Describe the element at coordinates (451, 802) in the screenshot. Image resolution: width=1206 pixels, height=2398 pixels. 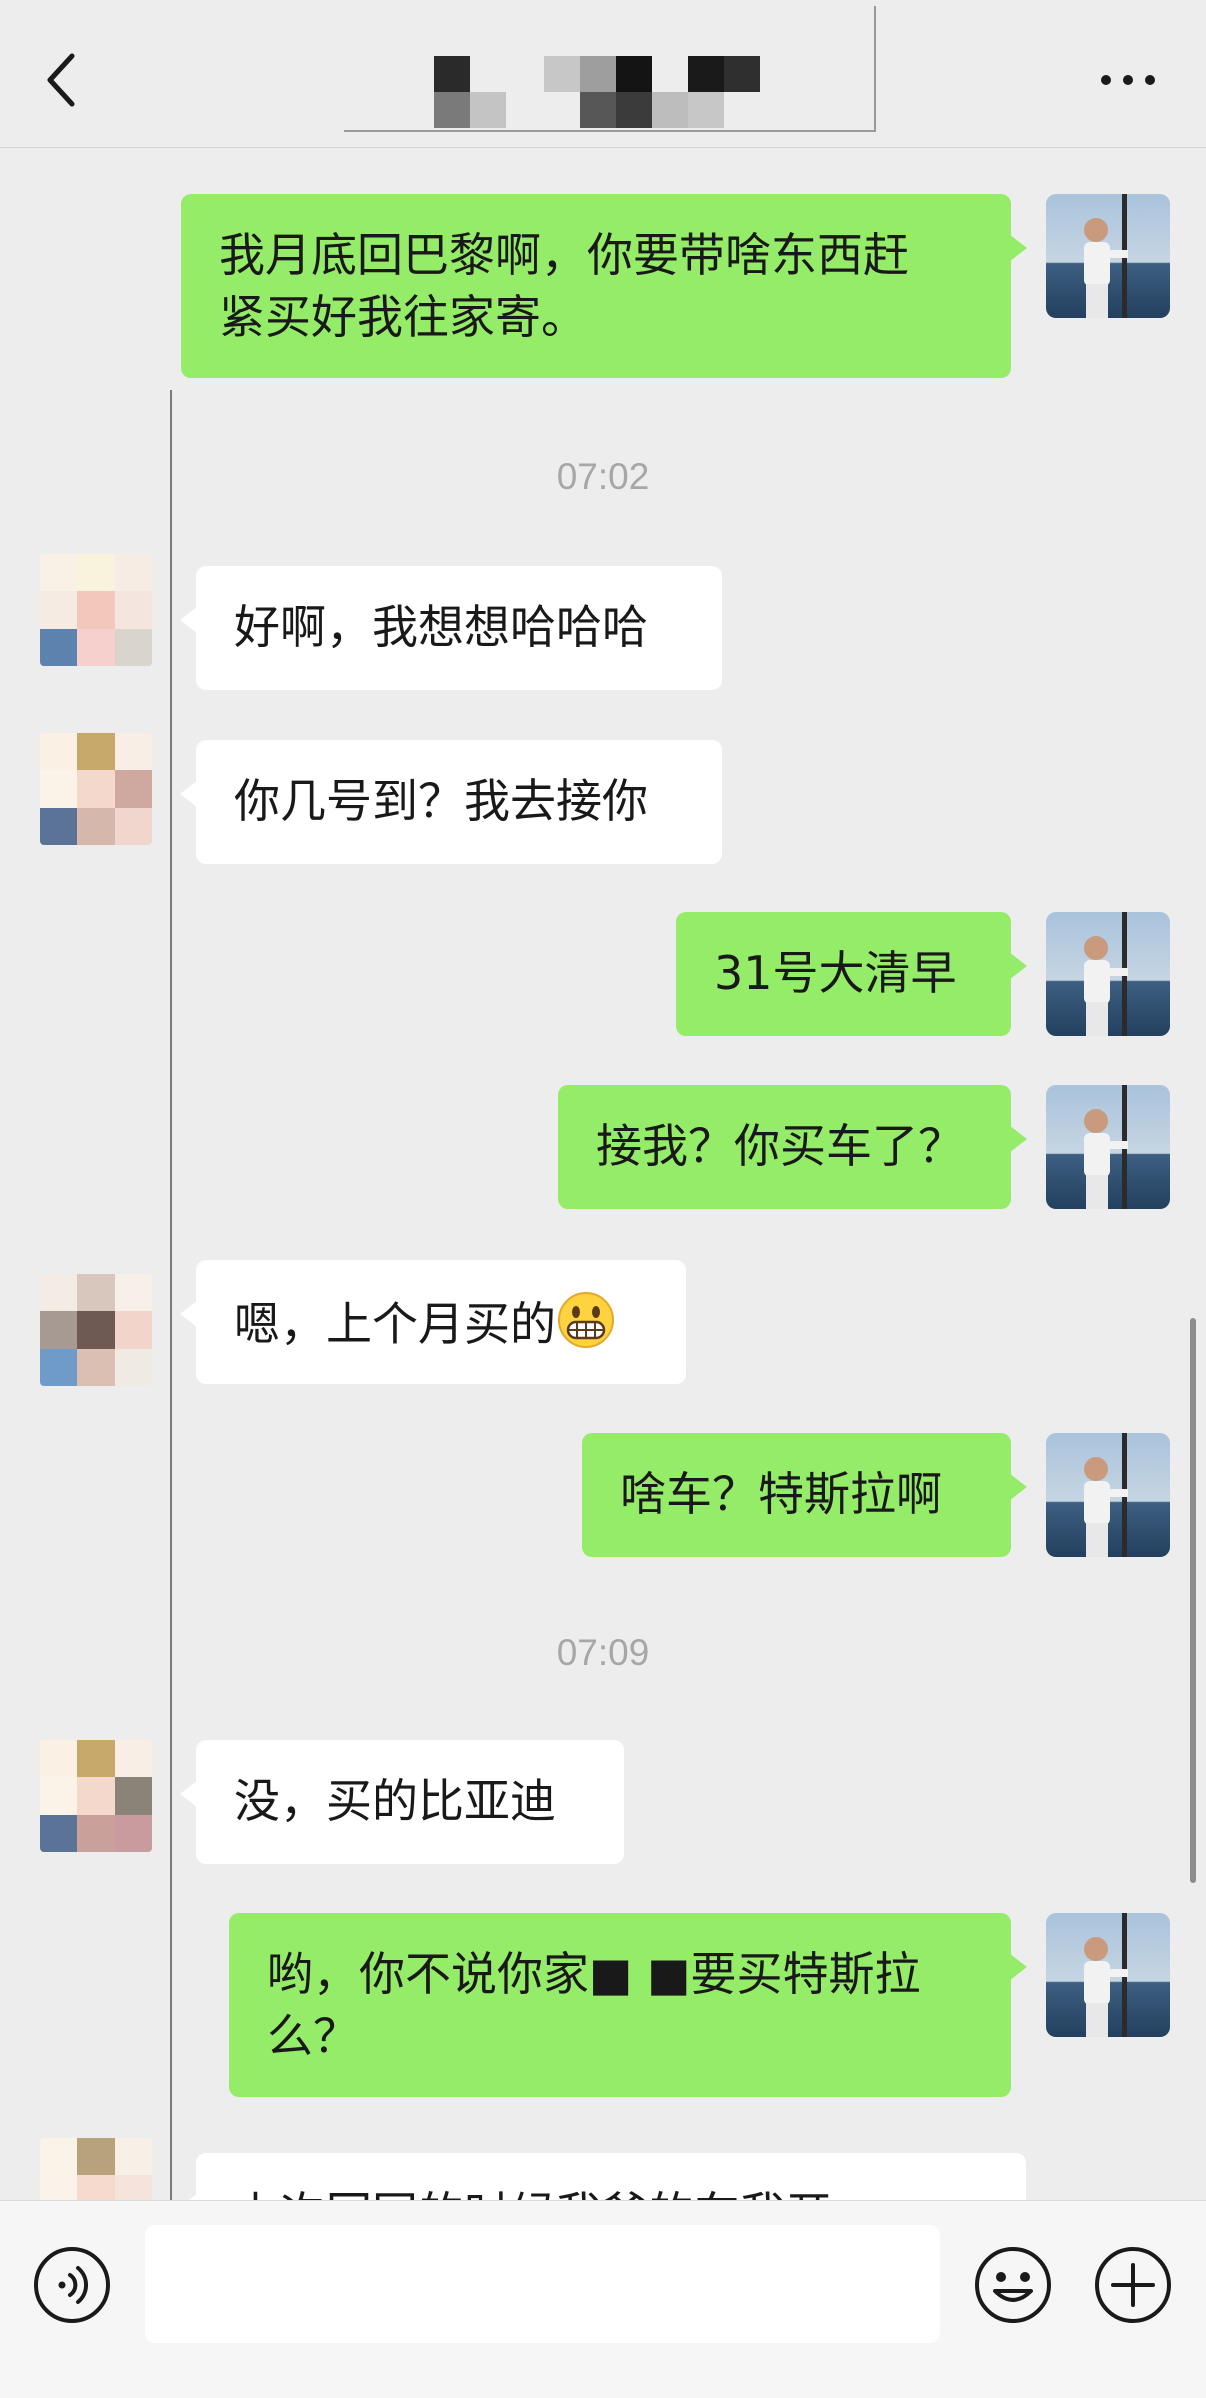
I see `message-bubble-received: 你几号到？我去接你` at that location.